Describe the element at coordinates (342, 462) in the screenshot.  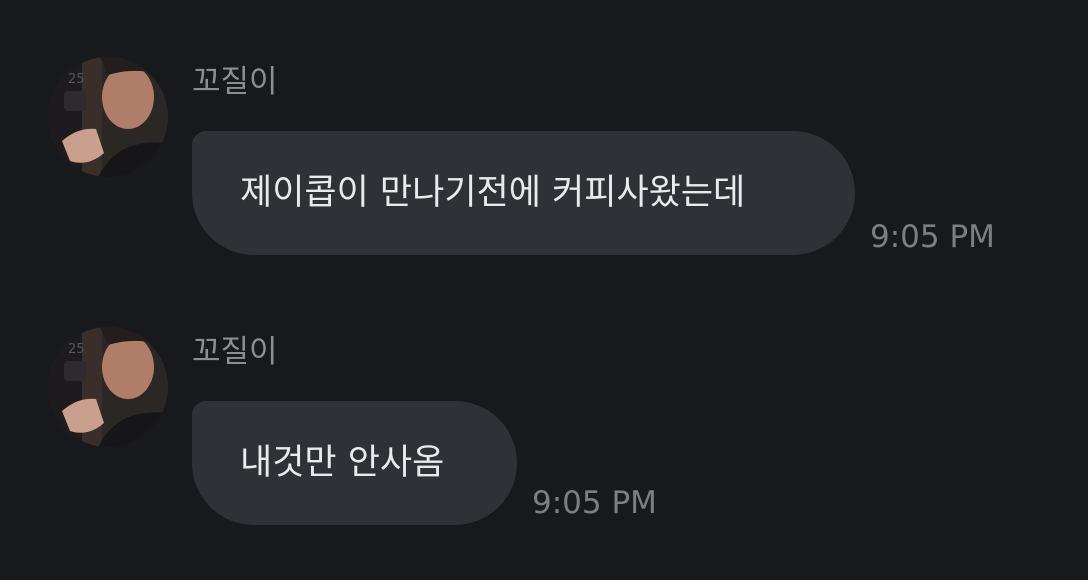
I see `message-text: 내것만 안사옴` at that location.